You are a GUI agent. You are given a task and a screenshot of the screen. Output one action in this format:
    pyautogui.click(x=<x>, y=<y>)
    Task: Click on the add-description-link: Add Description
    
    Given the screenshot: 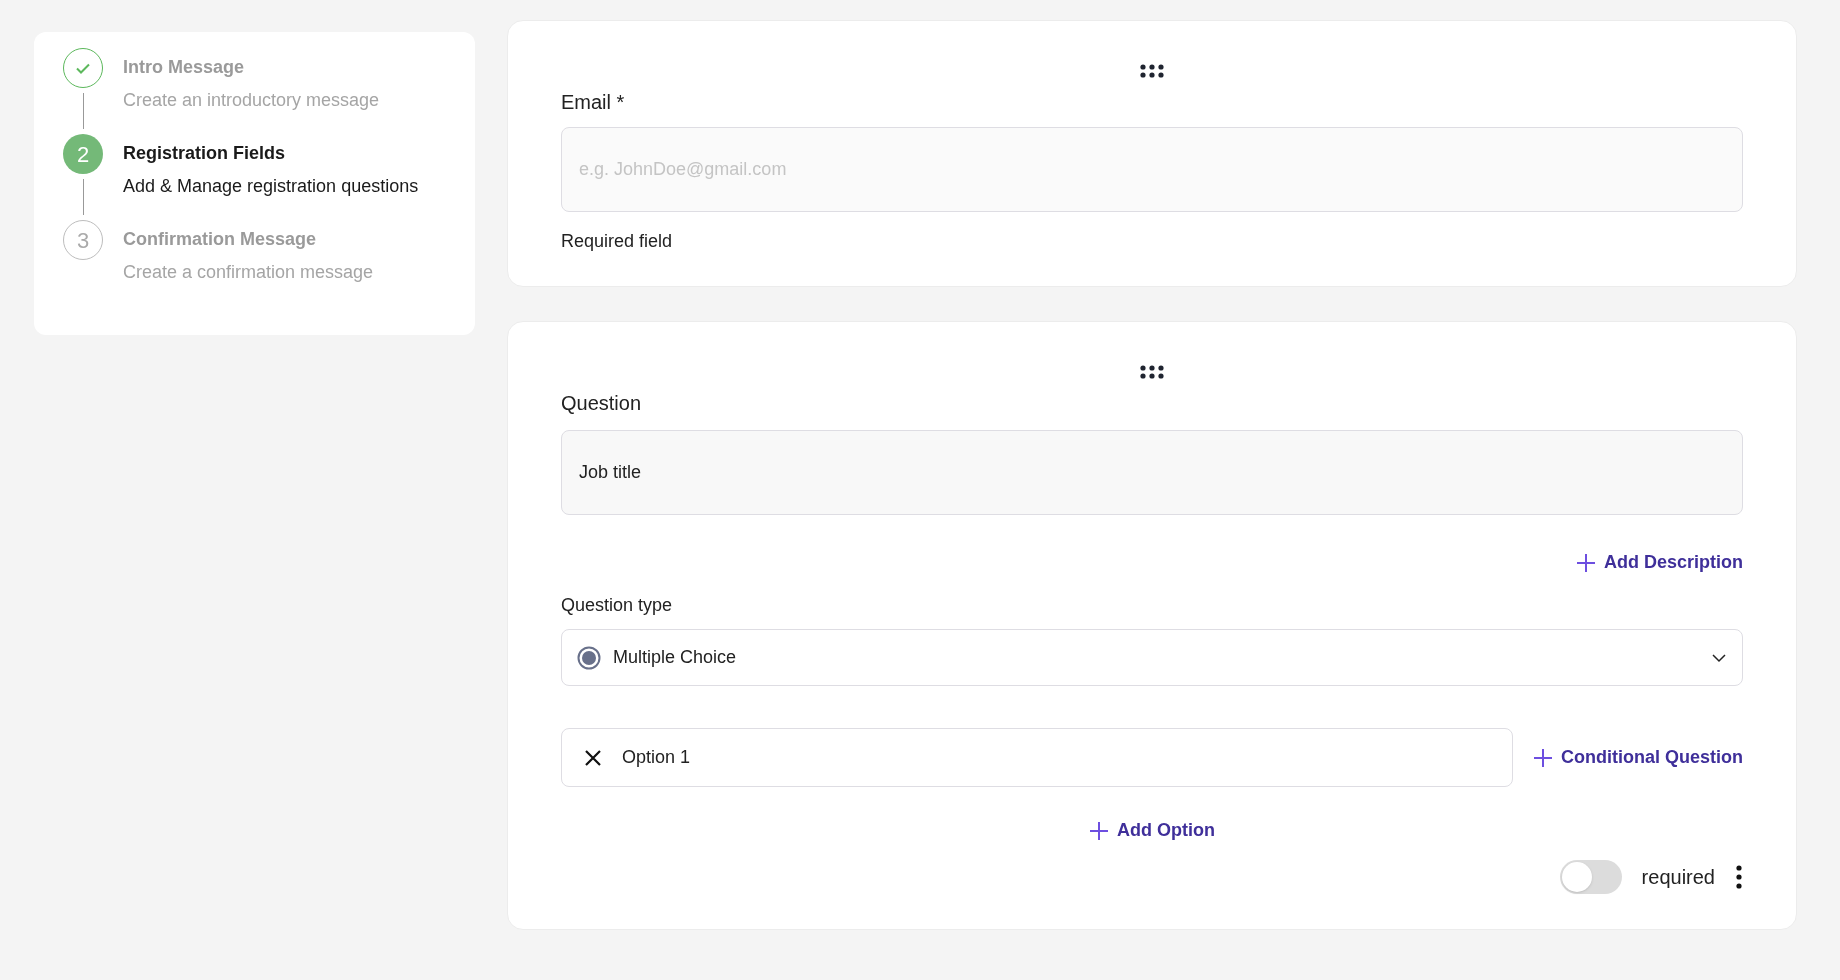 What is the action you would take?
    pyautogui.click(x=1659, y=562)
    